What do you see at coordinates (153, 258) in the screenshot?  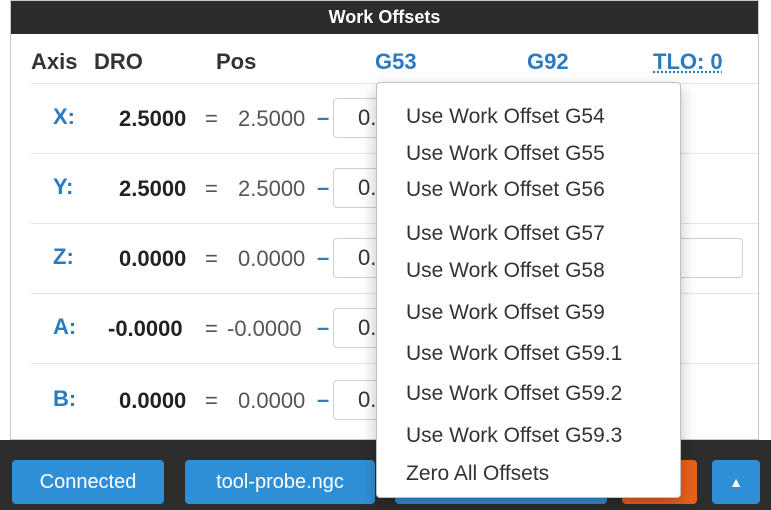 I see `dro-value-z: 0.0000` at bounding box center [153, 258].